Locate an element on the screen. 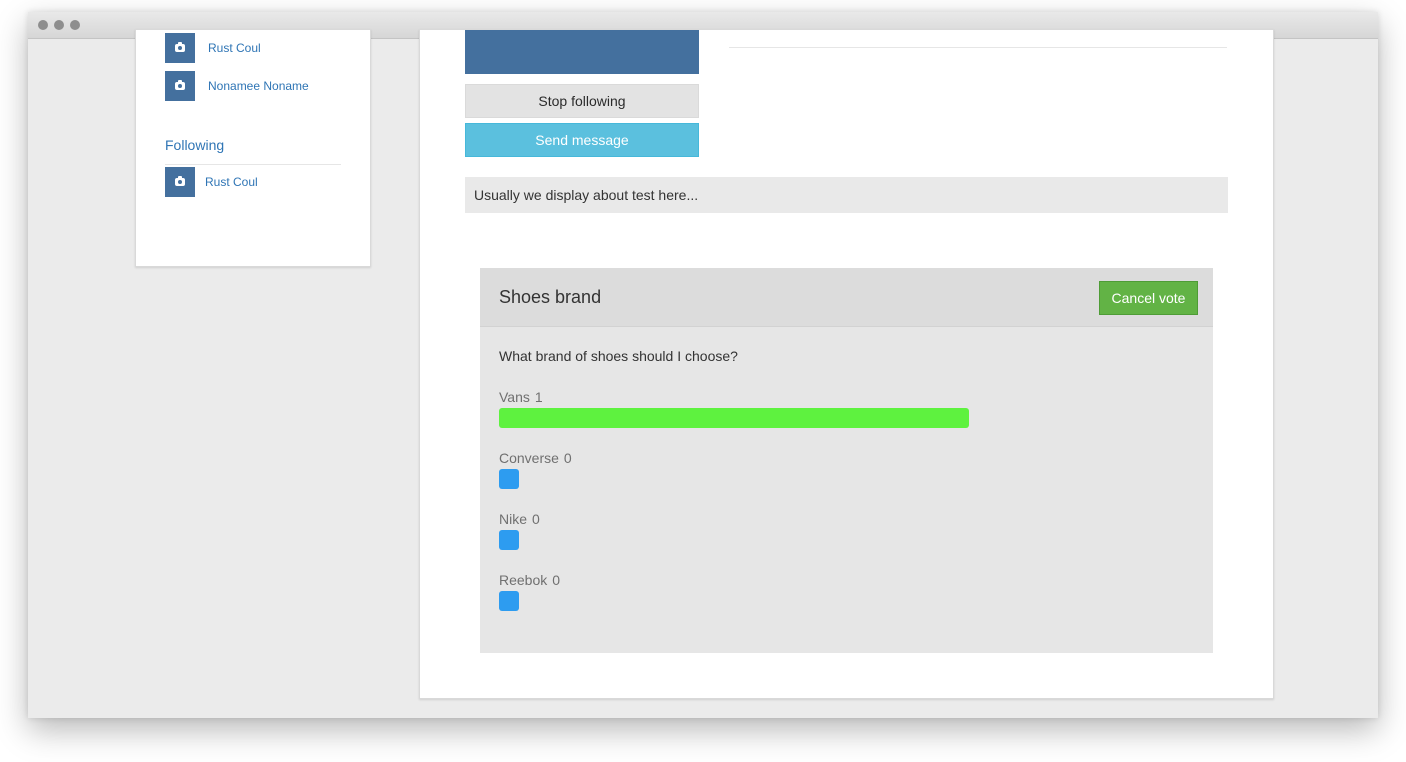 Image resolution: width=1406 pixels, height=762 pixels. follower-item: Rust Coul is located at coordinates (213, 48).